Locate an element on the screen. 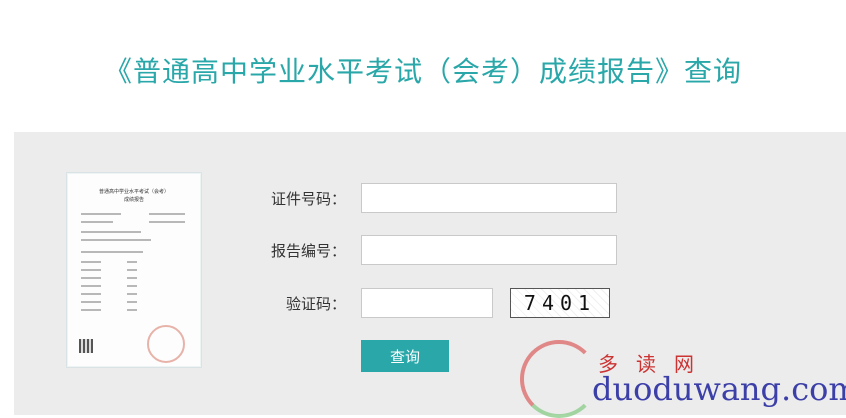  certificate-sample-image: 普通高中学业水平考试（会考） 成绩报告 is located at coordinates (134, 270).